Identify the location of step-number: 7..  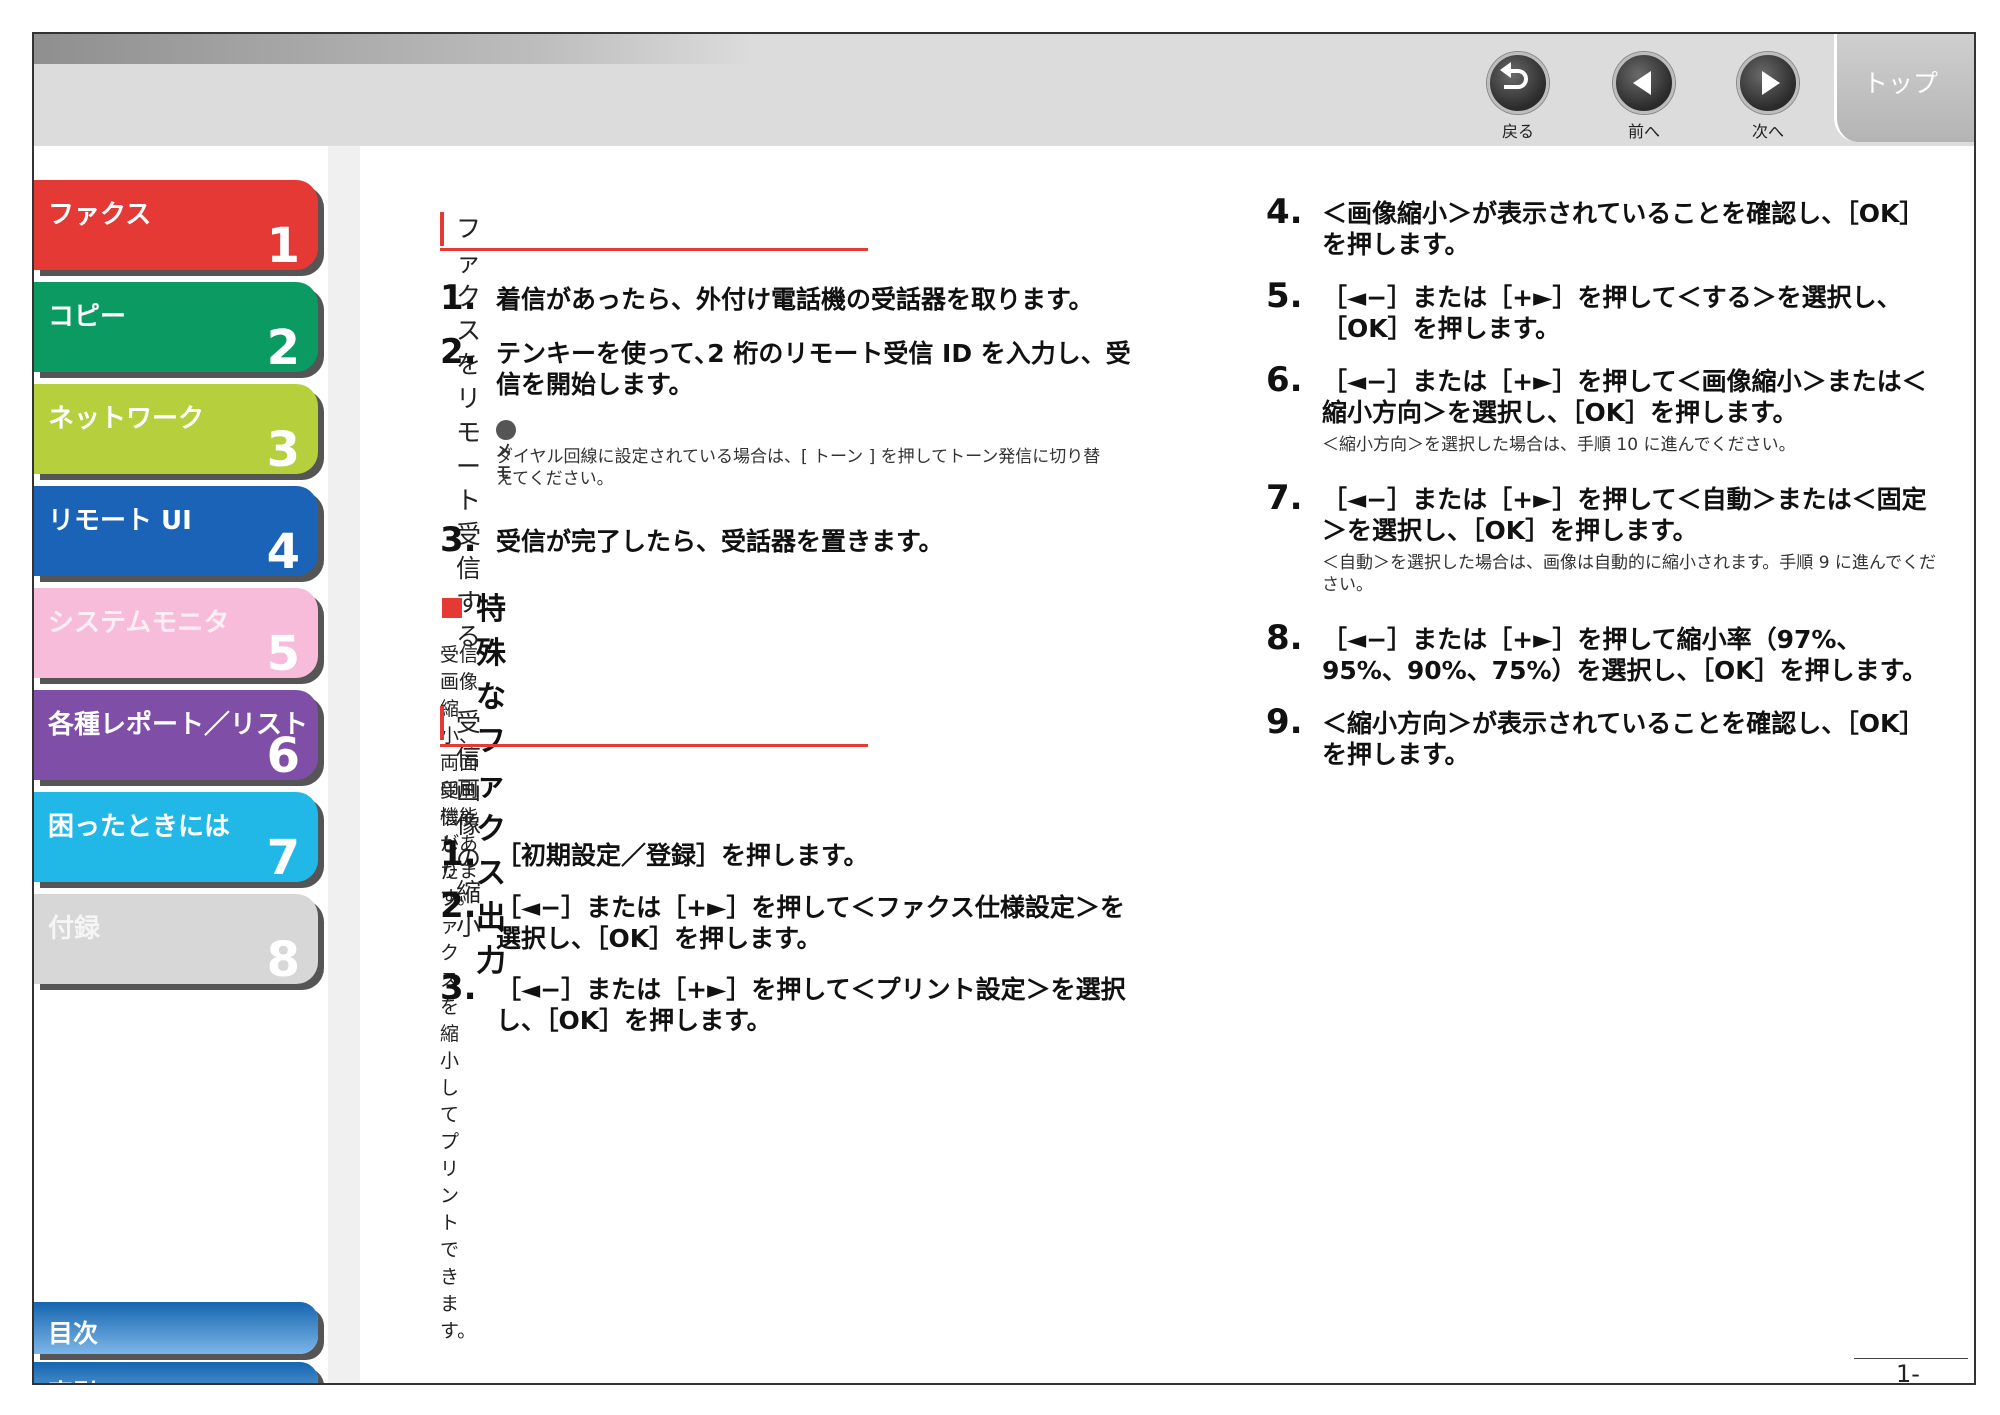
(1284, 498).